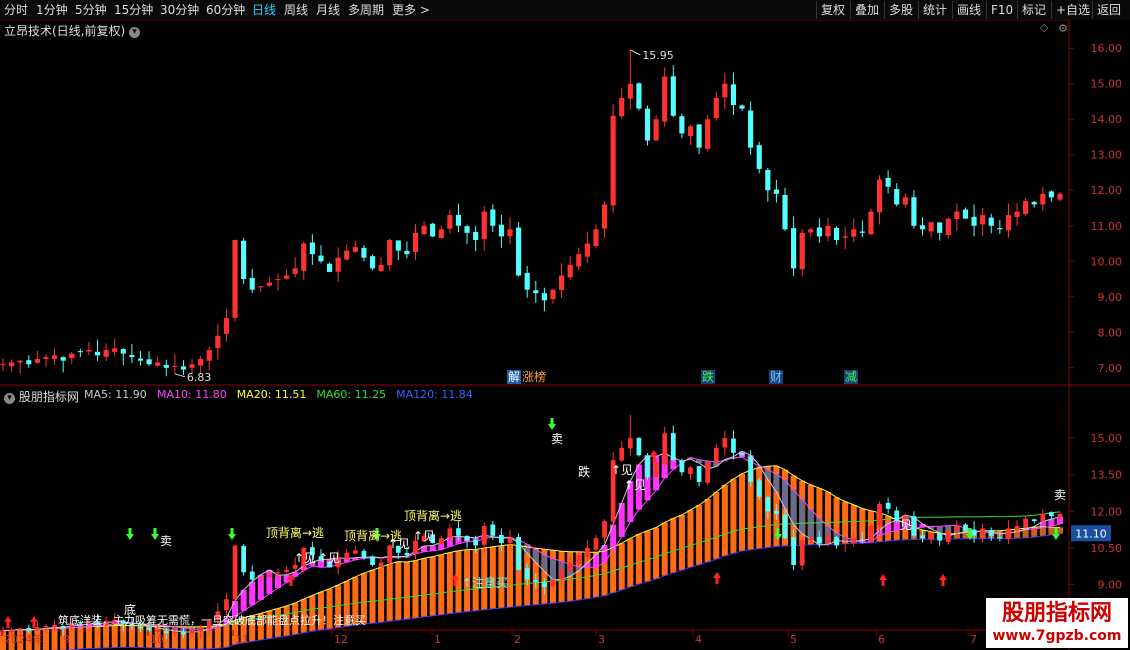  I want to click on period-tab: 60分钟, so click(225, 10).